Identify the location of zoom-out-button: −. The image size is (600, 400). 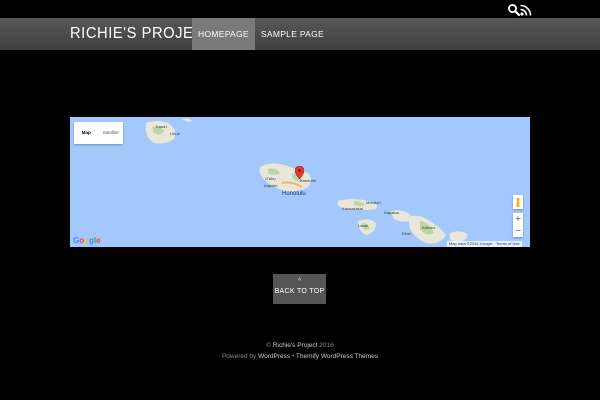
(518, 231).